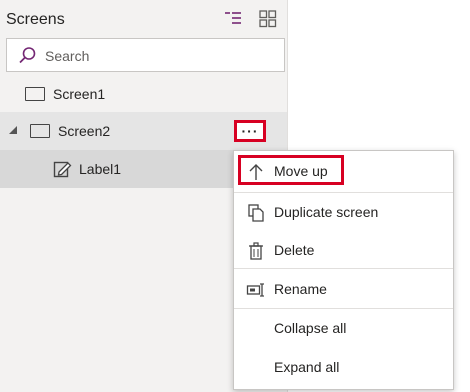 The image size is (470, 392). What do you see at coordinates (79, 94) in the screenshot?
I see `tree-item-label: Screen1` at bounding box center [79, 94].